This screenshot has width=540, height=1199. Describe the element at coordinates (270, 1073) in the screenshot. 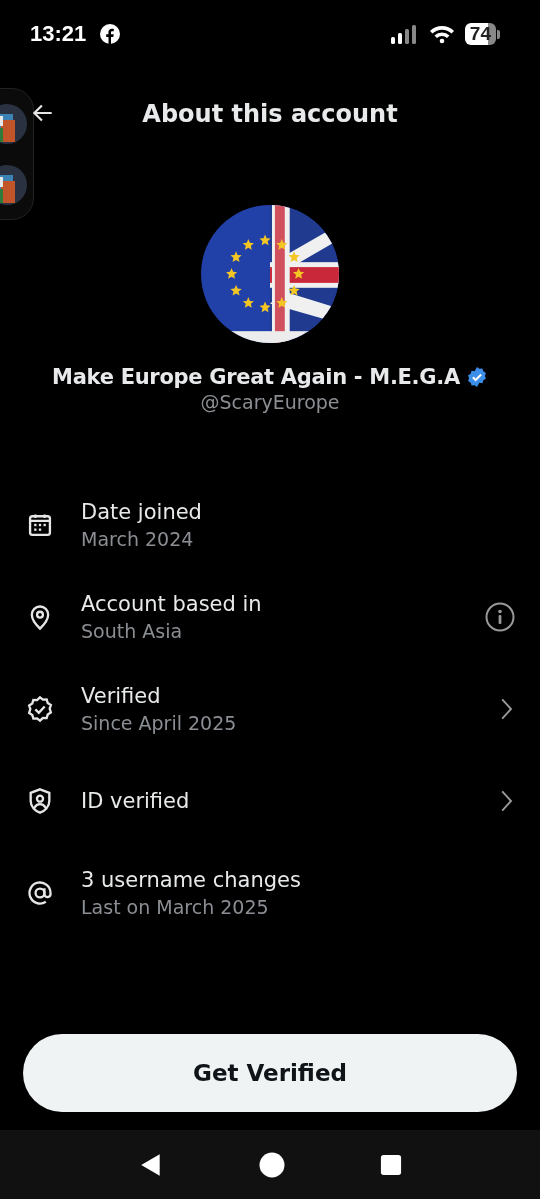

I see `get-verified-button: Get Verified` at that location.